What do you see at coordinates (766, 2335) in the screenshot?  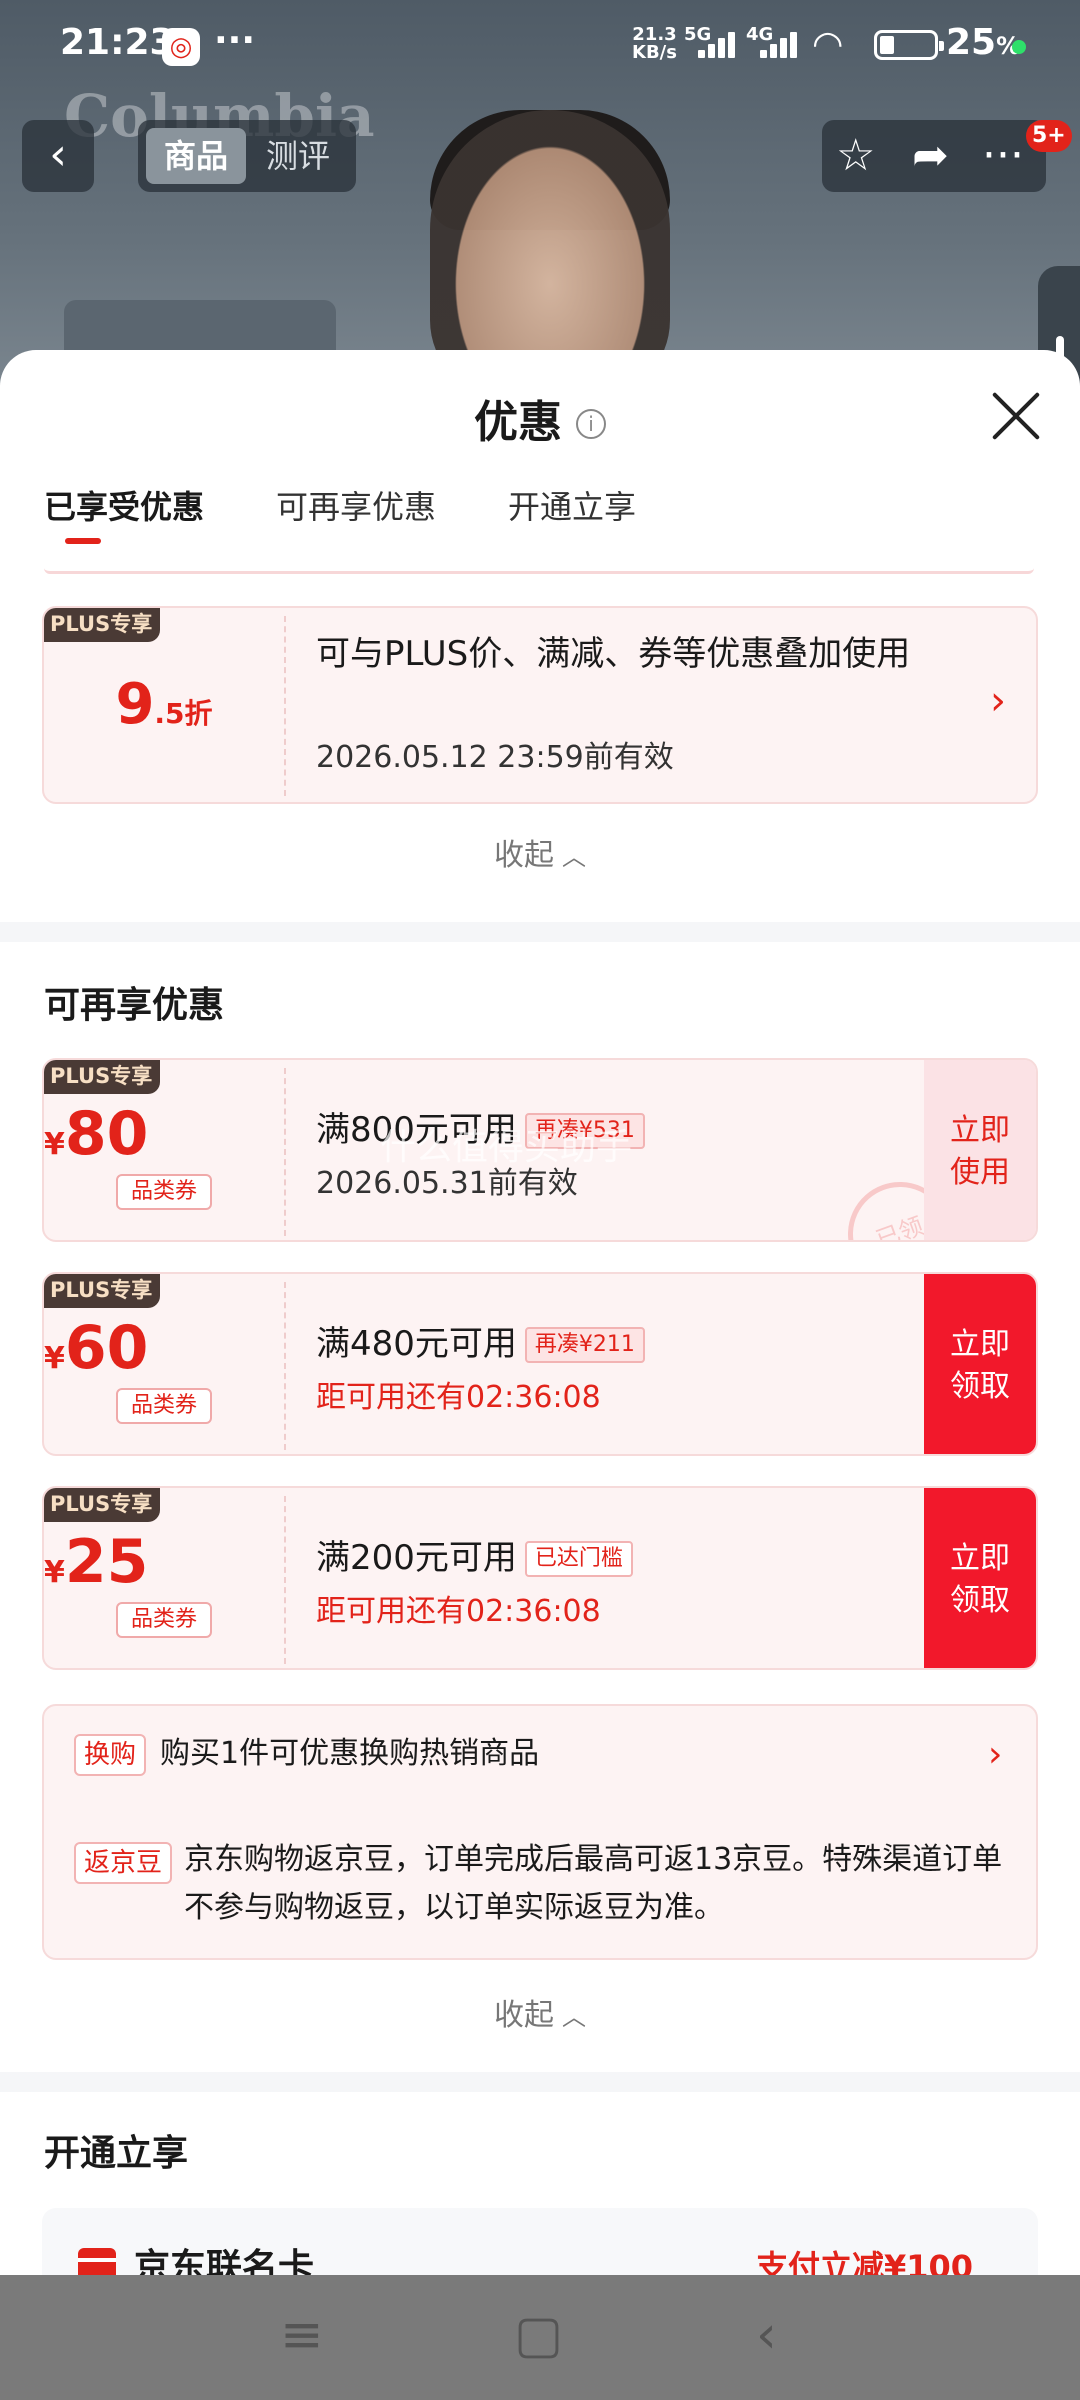 I see `back-icon: ‹` at bounding box center [766, 2335].